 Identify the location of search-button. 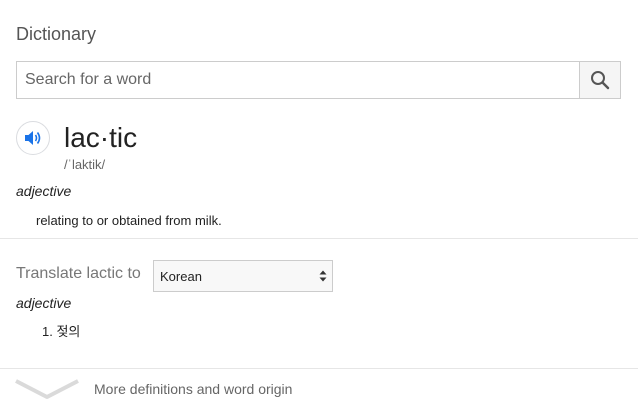
(599, 80).